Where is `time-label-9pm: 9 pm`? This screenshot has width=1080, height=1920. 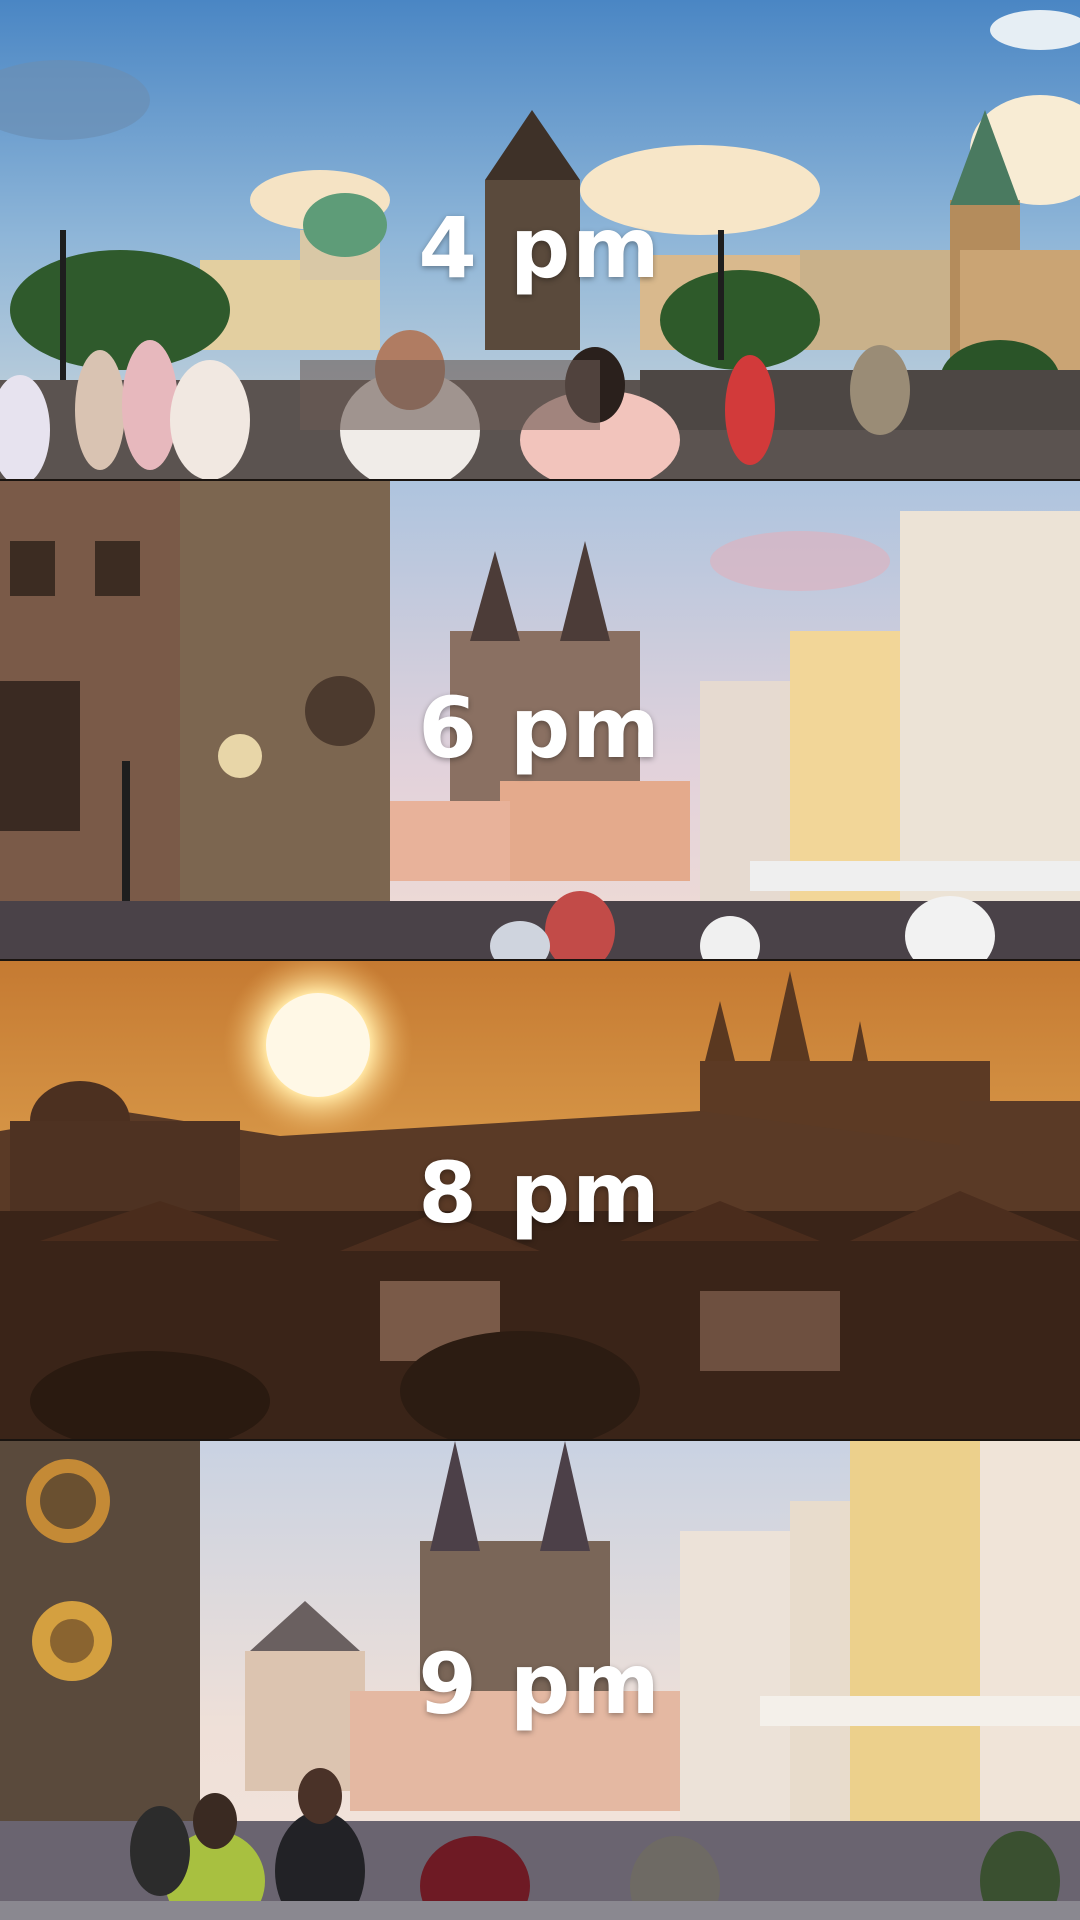
time-label-9pm: 9 pm is located at coordinates (540, 1684).